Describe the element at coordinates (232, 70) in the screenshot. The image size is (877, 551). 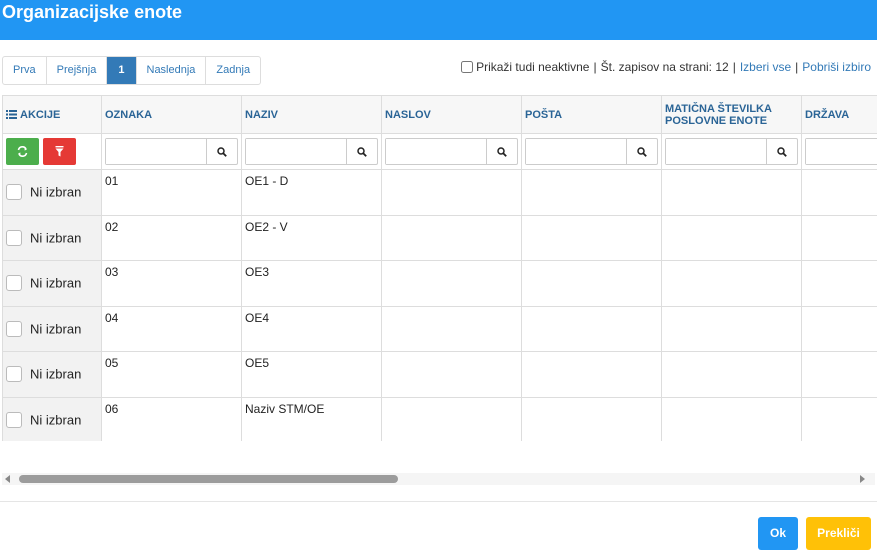
I see `pager-last: Zadnja` at that location.